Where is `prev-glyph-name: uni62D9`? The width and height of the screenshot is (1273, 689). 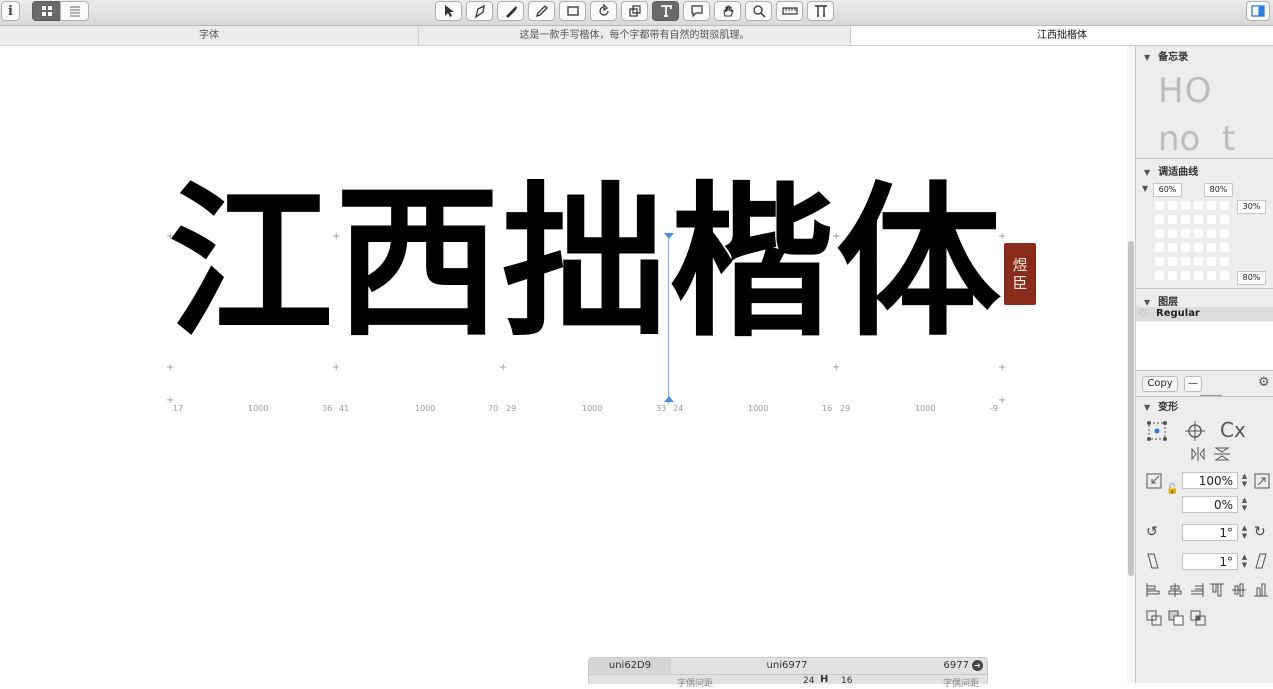
prev-glyph-name: uni62D9 is located at coordinates (630, 666).